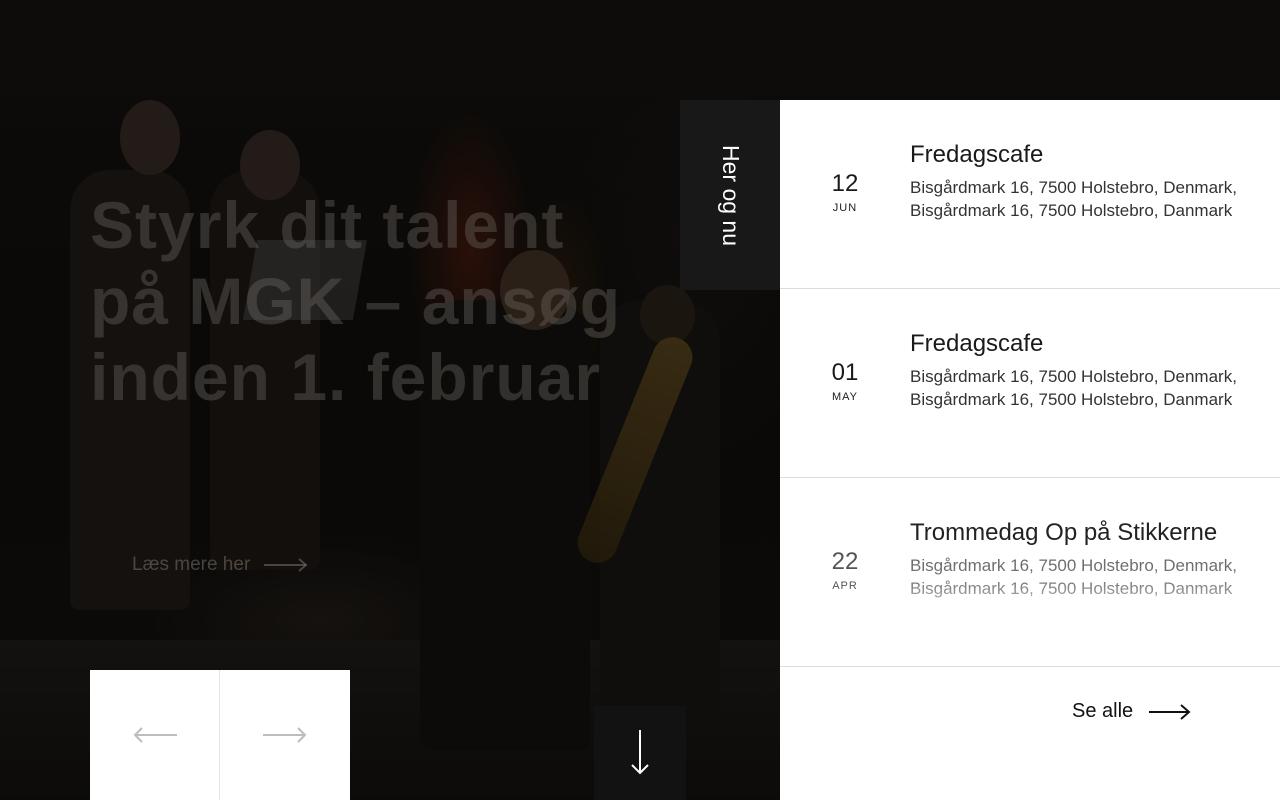 Image resolution: width=1280 pixels, height=800 pixels. I want to click on read-more-label: Læs mere her, so click(191, 564).